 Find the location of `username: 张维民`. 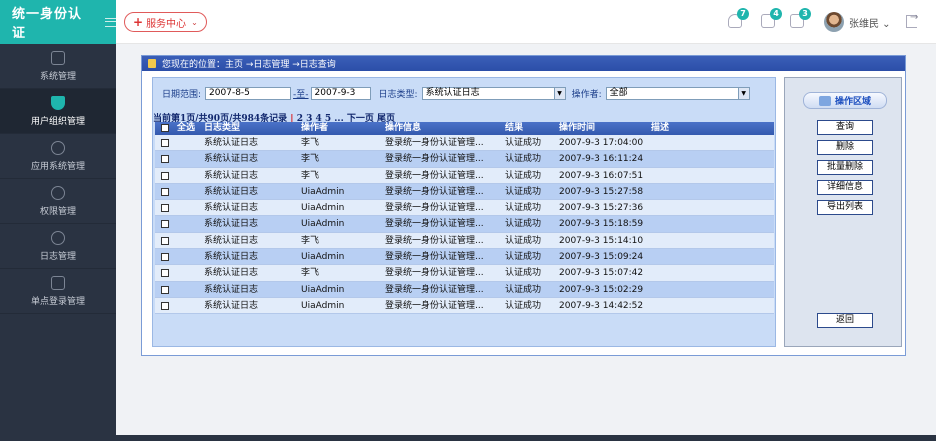

username: 张维民 is located at coordinates (864, 24).